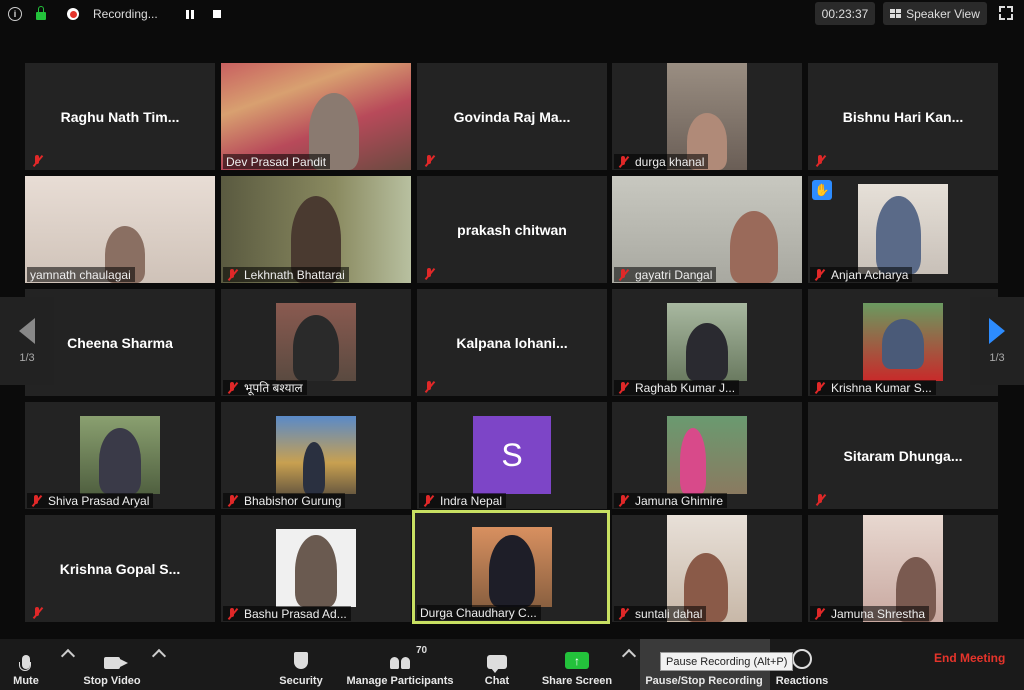  Describe the element at coordinates (707, 229) in the screenshot. I see `participant-tile: gayatri Dangal` at that location.